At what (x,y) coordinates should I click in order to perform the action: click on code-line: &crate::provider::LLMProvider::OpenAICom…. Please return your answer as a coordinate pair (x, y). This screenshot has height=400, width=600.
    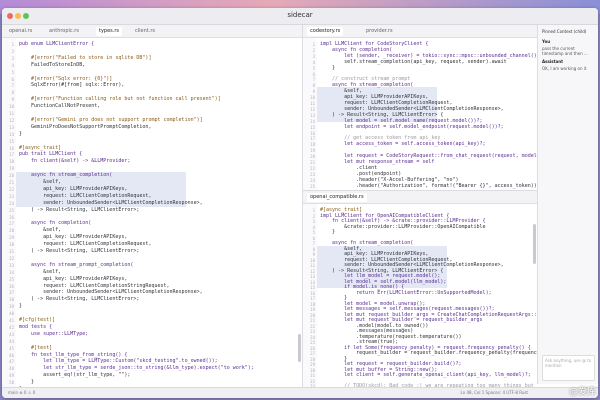
    Looking at the image, I should click on (403, 227).